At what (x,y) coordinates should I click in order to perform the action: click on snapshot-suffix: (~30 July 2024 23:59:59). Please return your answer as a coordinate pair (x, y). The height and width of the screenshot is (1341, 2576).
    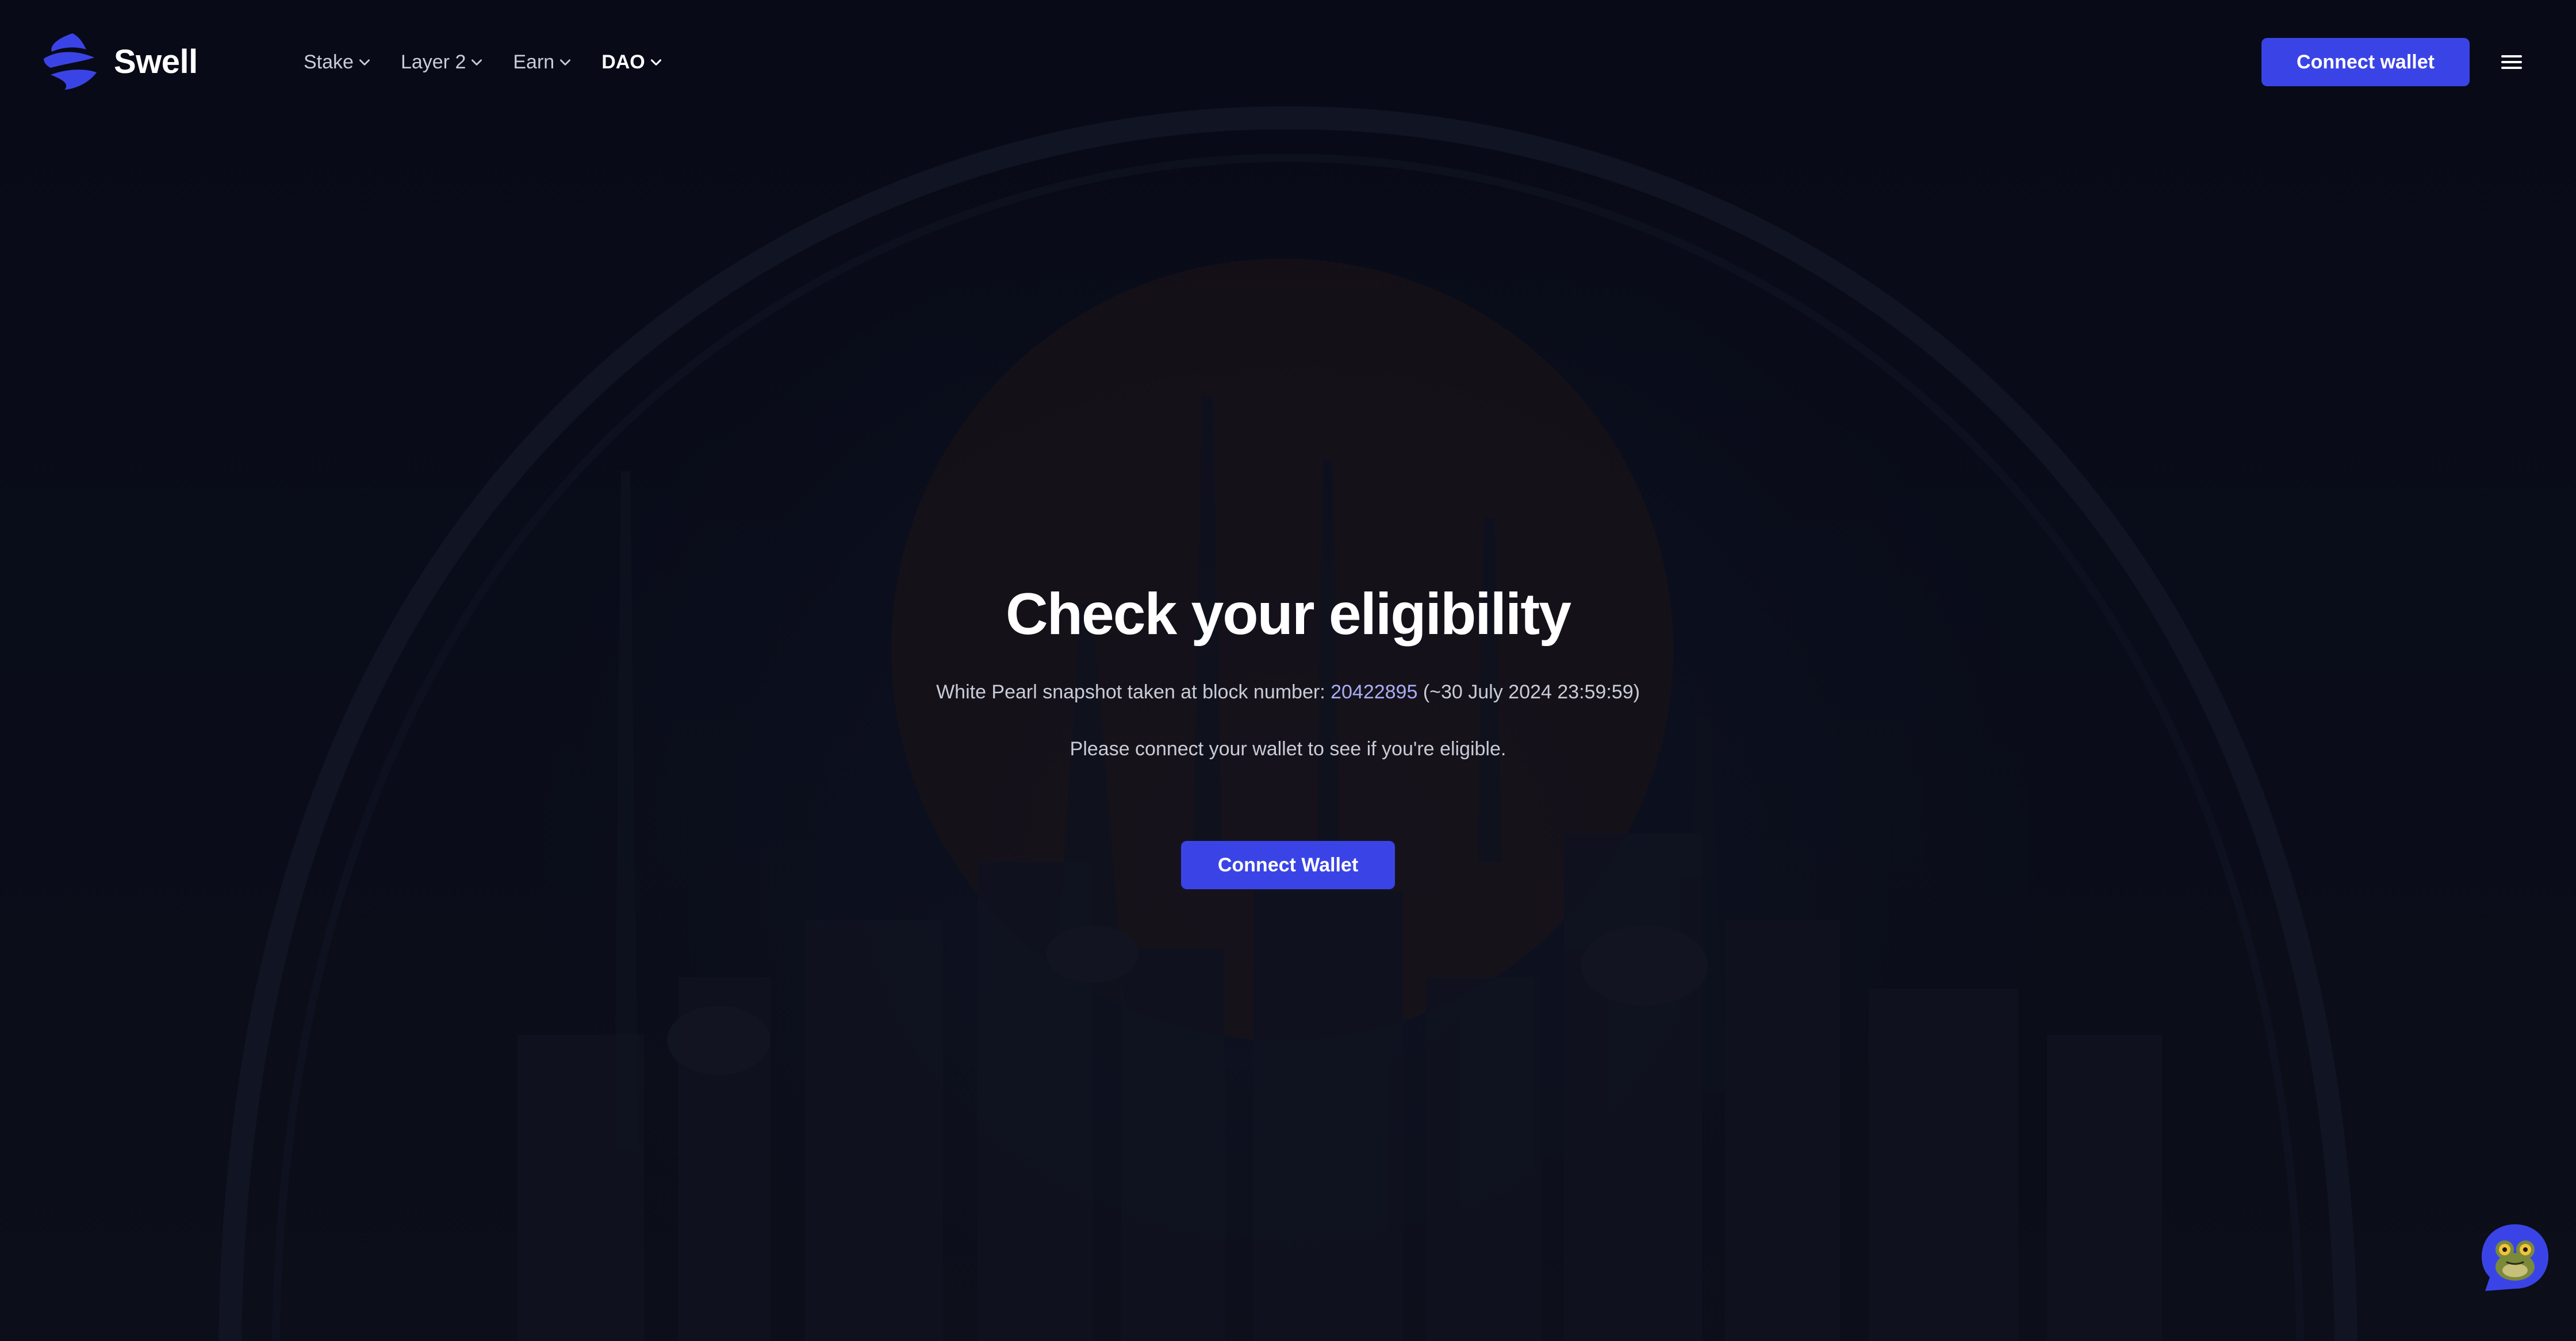
    Looking at the image, I should click on (1528, 692).